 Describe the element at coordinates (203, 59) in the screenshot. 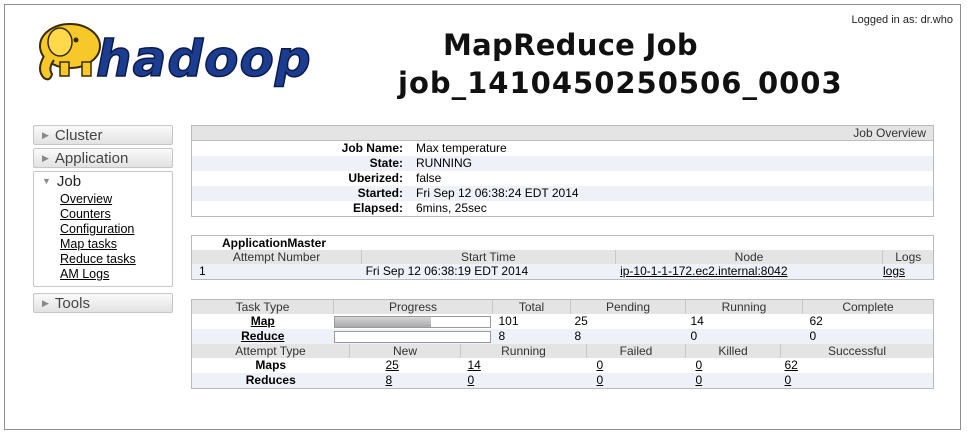

I see `hadoop-wordmark: hadoop` at that location.